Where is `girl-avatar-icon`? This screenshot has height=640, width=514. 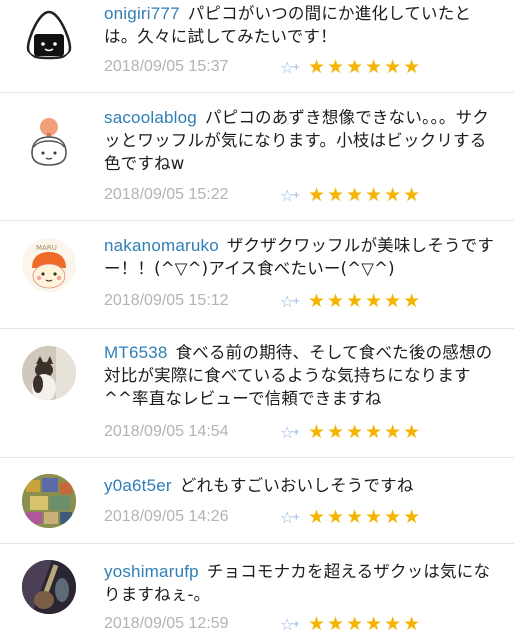 girl-avatar-icon is located at coordinates (49, 142).